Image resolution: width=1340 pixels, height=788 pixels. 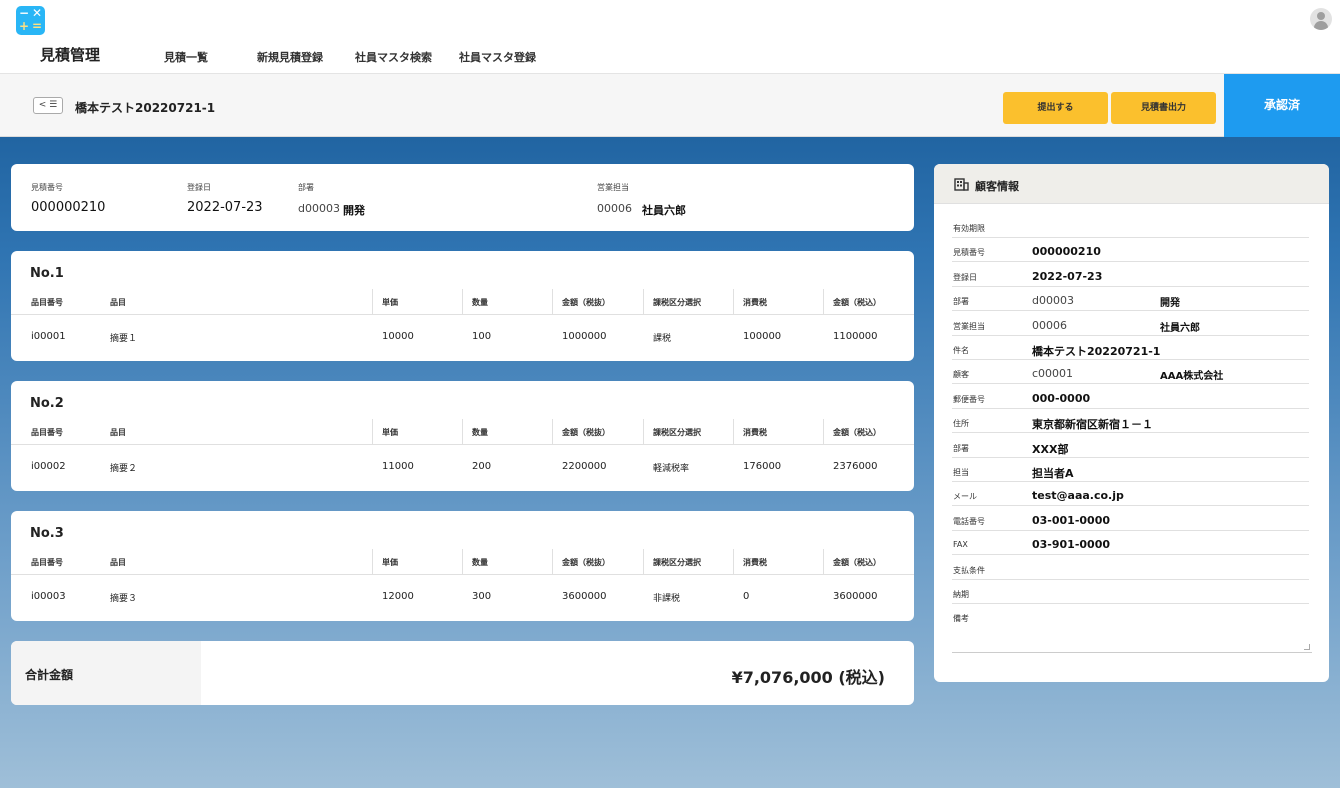 What do you see at coordinates (584, 596) in the screenshot?
I see `cell-amount: 3600000` at bounding box center [584, 596].